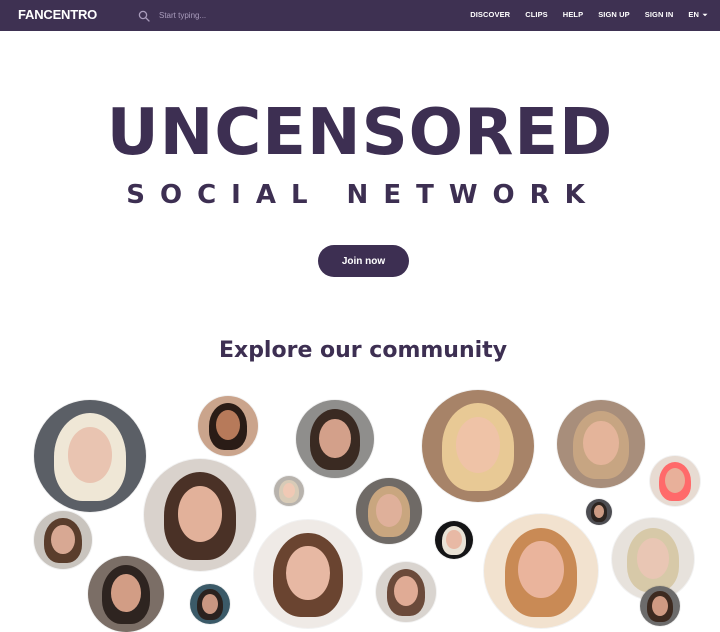  Describe the element at coordinates (490, 14) in the screenshot. I see `nav-discover: DISCOVER` at that location.